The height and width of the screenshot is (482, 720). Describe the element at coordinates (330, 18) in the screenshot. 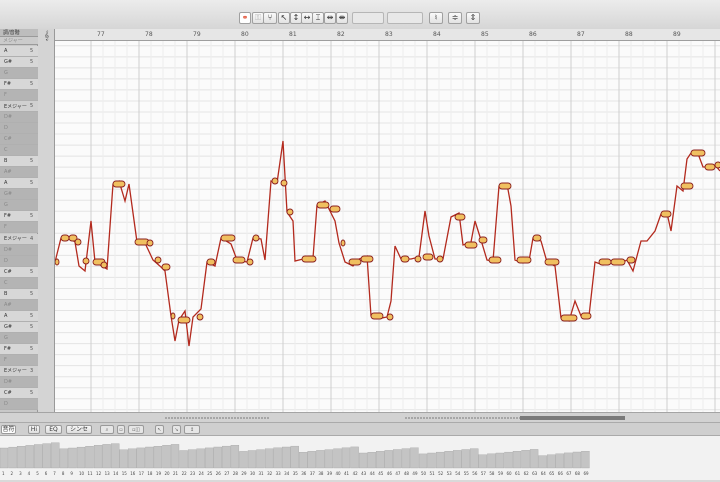

I see `separation-tool-button: ⇹` at that location.